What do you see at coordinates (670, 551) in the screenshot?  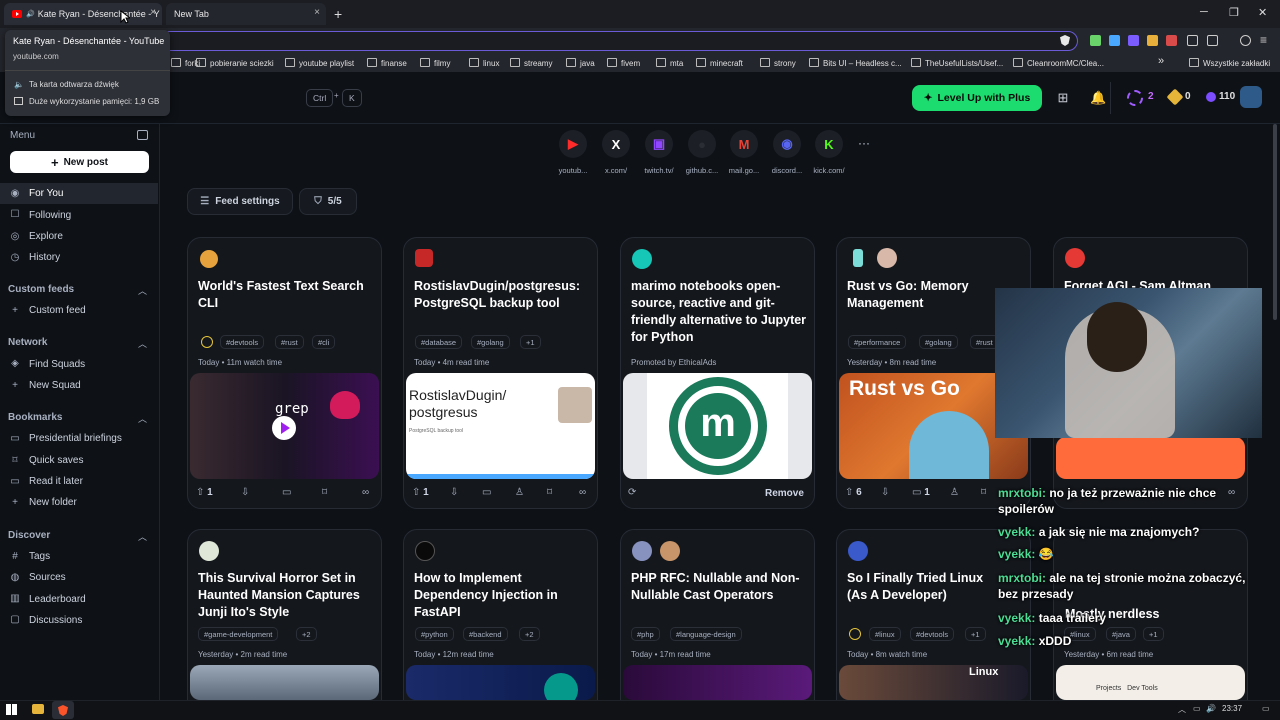 I see `author-avatar` at bounding box center [670, 551].